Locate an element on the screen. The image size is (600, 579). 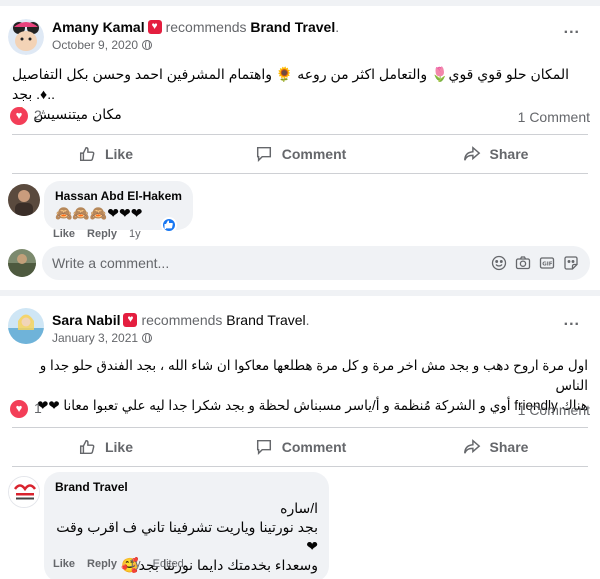
comment-text-line: ا/ساره is located at coordinates (299, 508).